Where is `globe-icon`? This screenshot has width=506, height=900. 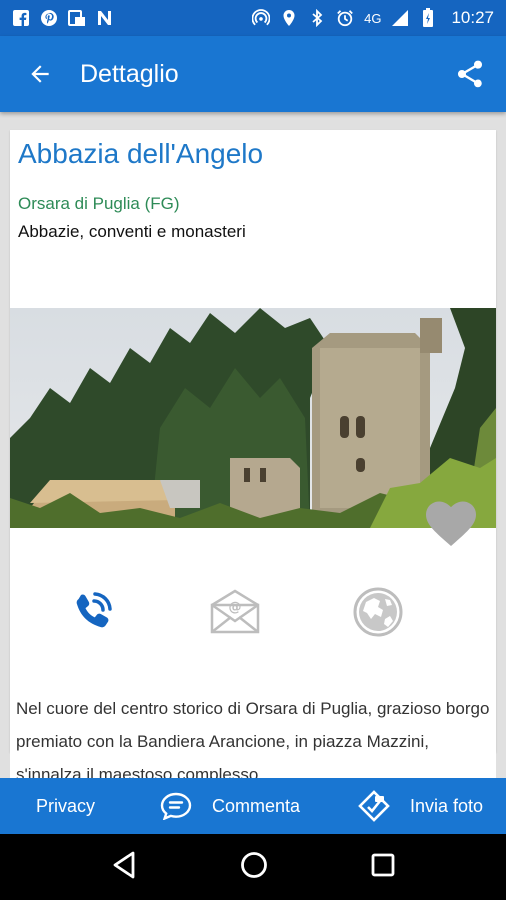 globe-icon is located at coordinates (378, 612).